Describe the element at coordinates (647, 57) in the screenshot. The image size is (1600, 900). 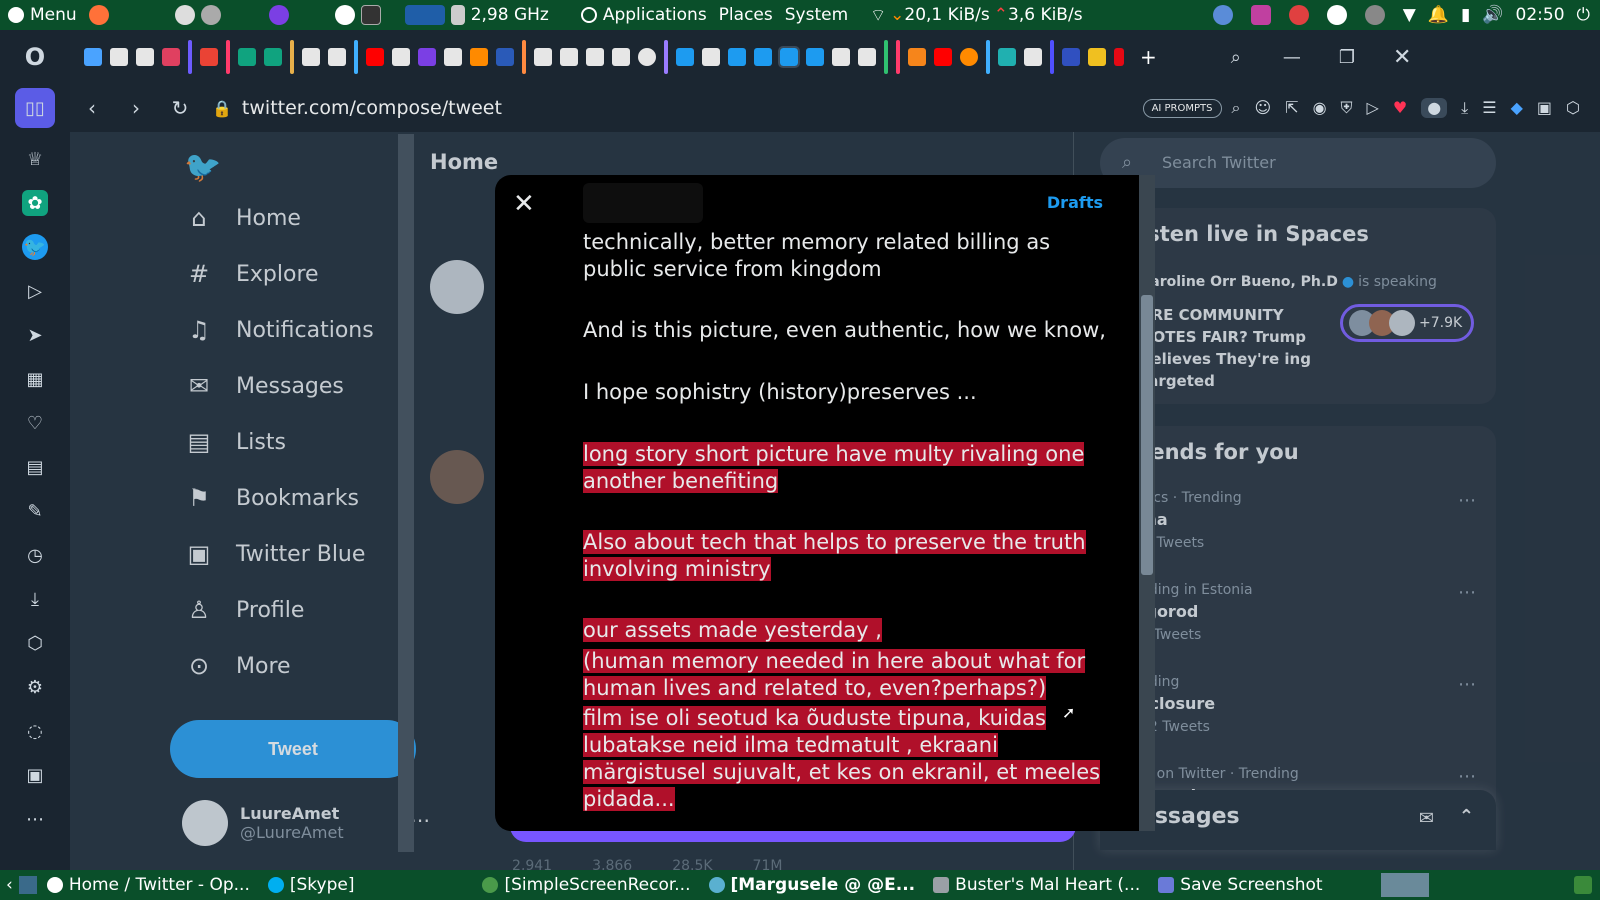
I see `google-tab-icon` at that location.